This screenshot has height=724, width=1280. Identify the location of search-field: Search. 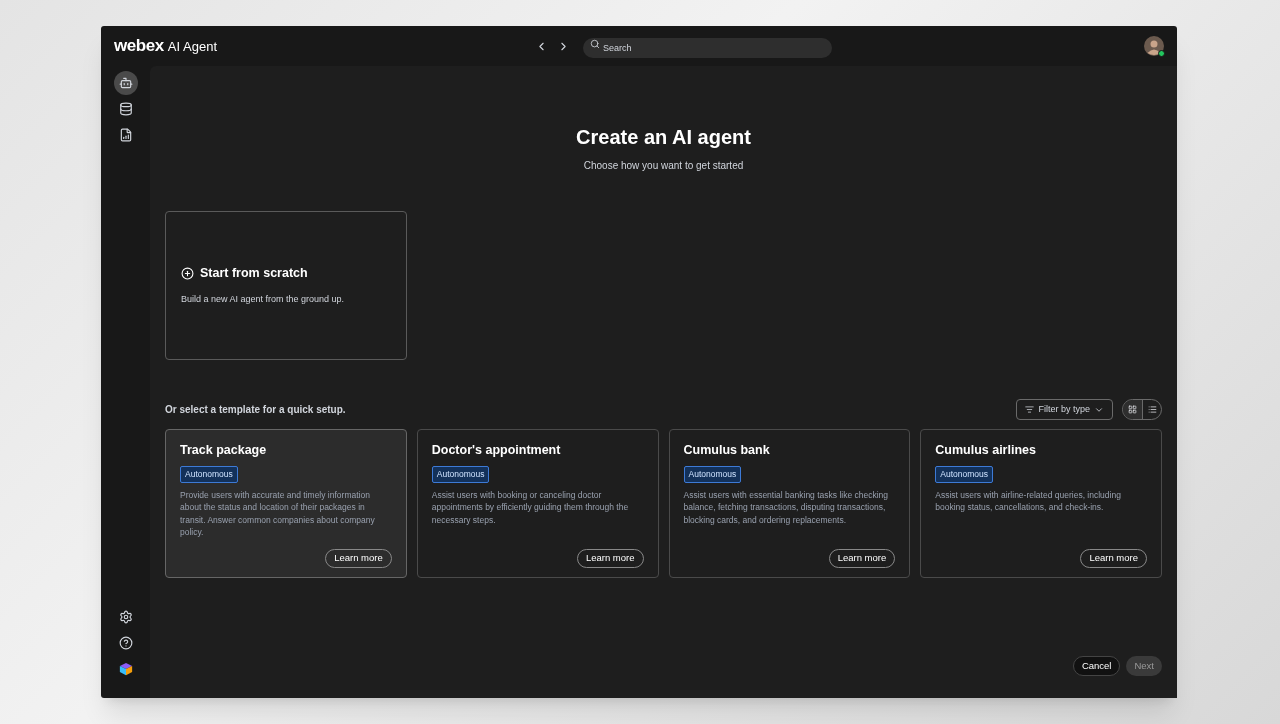
(707, 48).